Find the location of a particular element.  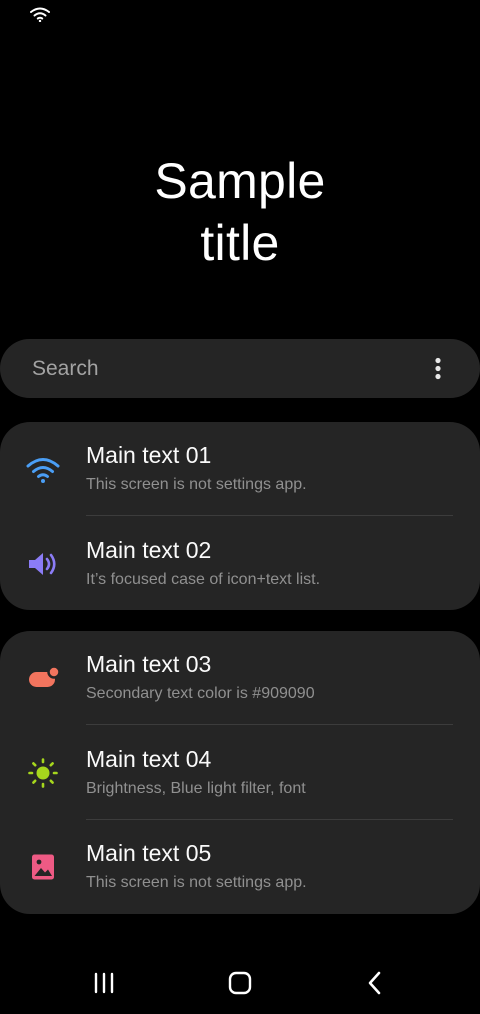

image-icon is located at coordinates (43, 867).